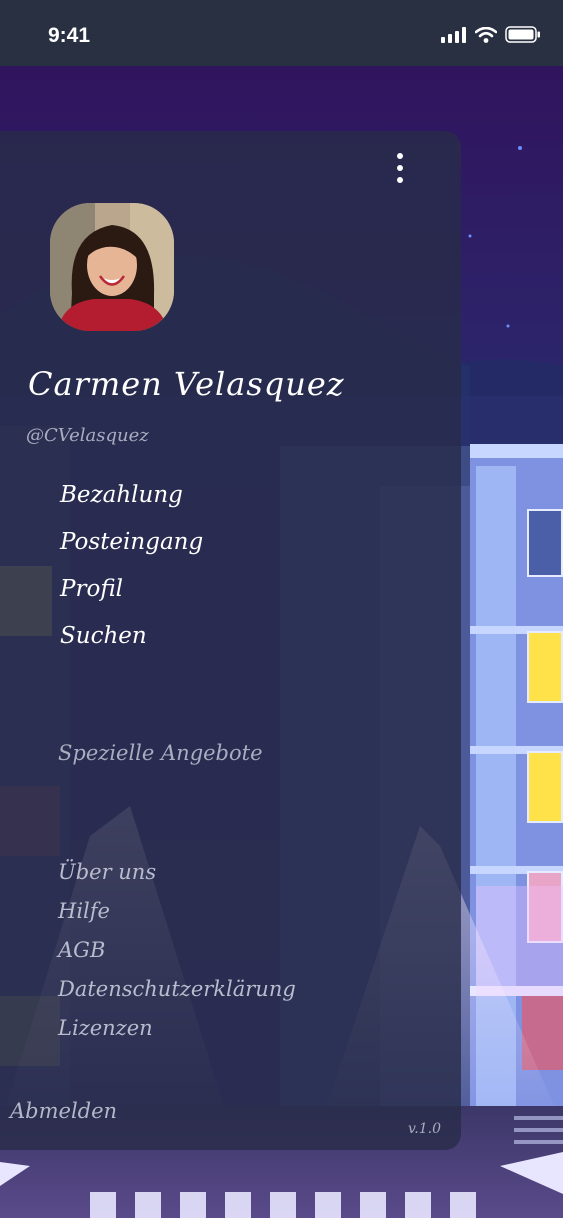 The image size is (563, 1218). I want to click on logout-button: Abmelden, so click(63, 1111).